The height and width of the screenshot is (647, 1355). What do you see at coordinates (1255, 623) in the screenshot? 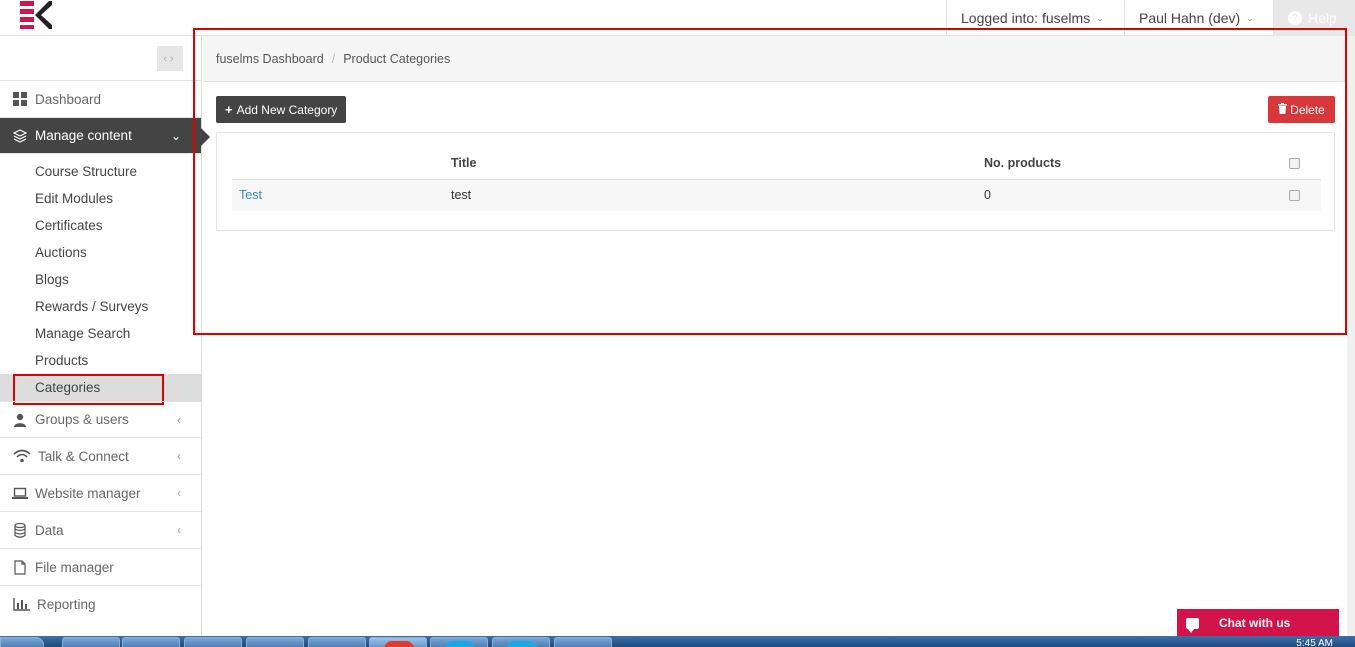
I see `chat-label: Chat with us` at bounding box center [1255, 623].